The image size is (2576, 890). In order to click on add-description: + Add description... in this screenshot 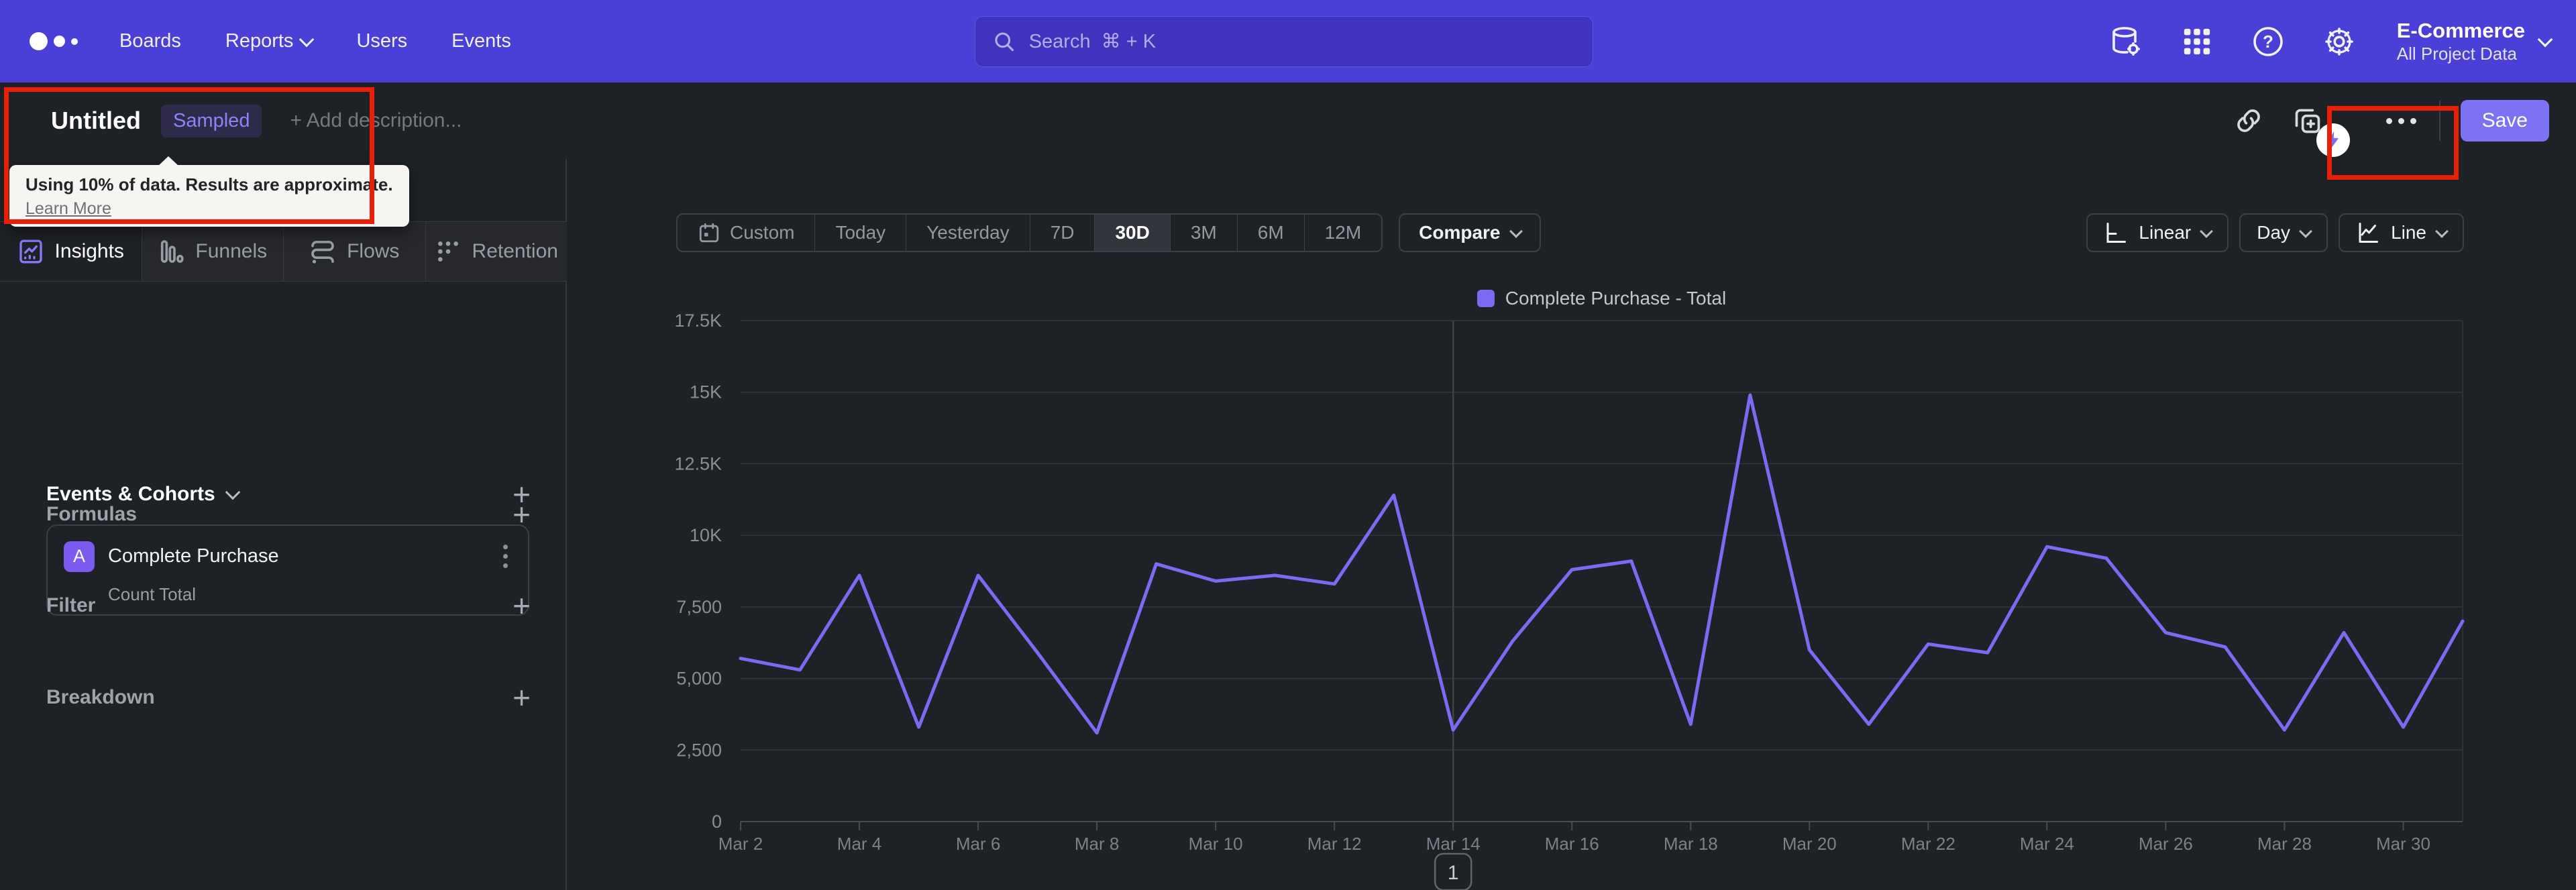, I will do `click(376, 120)`.